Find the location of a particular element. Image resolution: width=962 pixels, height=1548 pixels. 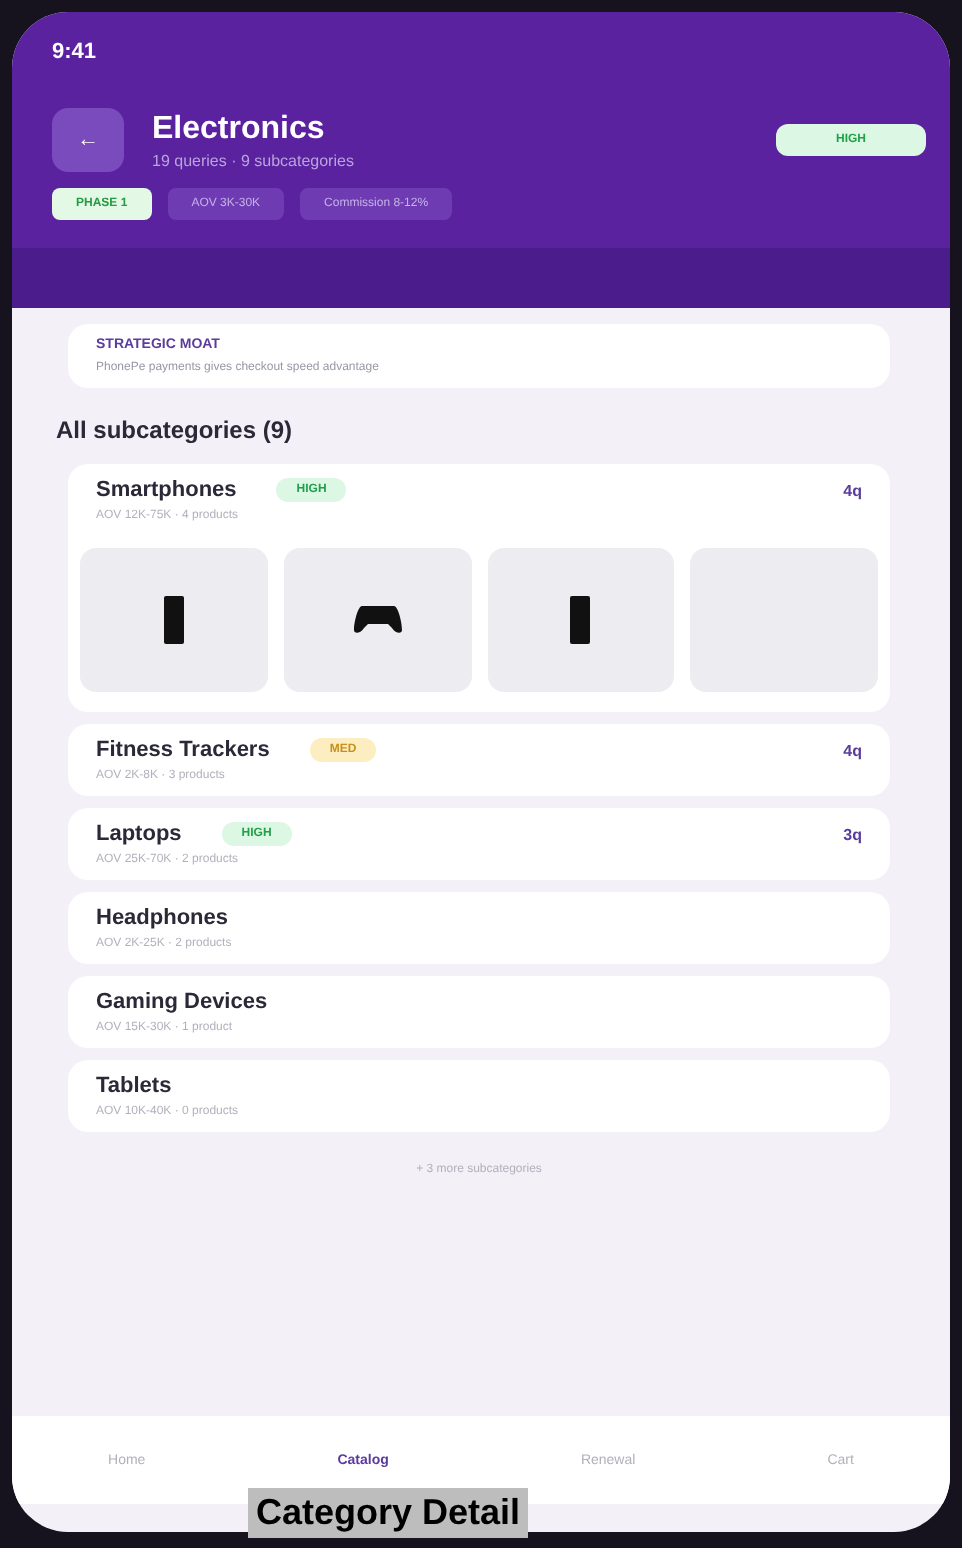

subcategory-name: Smartphones is located at coordinates (166, 490).